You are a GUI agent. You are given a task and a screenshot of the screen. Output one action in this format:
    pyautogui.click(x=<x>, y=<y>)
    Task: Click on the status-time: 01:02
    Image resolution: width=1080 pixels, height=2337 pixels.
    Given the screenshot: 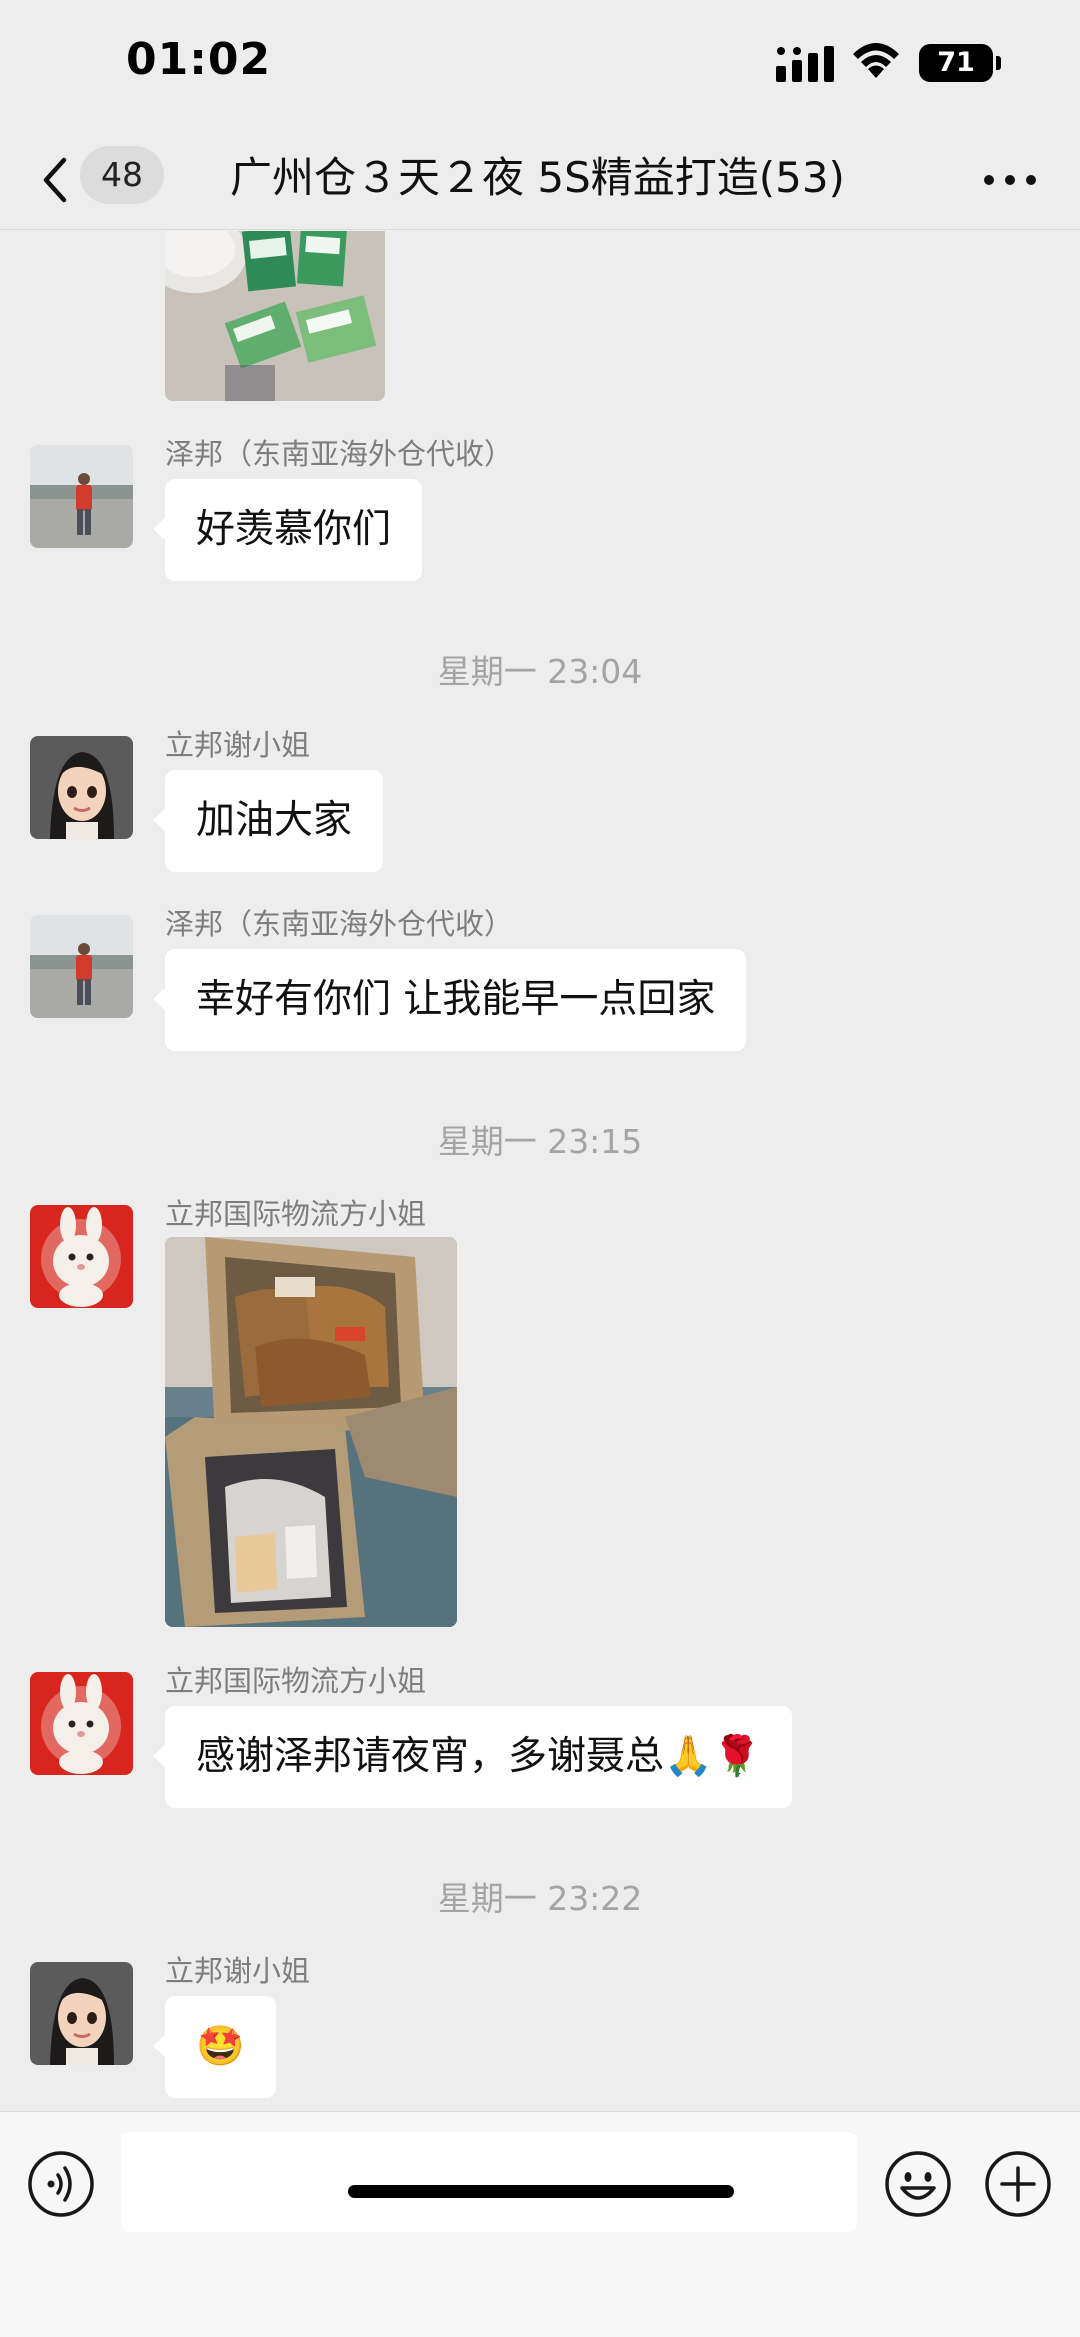 What is the action you would take?
    pyautogui.click(x=199, y=59)
    